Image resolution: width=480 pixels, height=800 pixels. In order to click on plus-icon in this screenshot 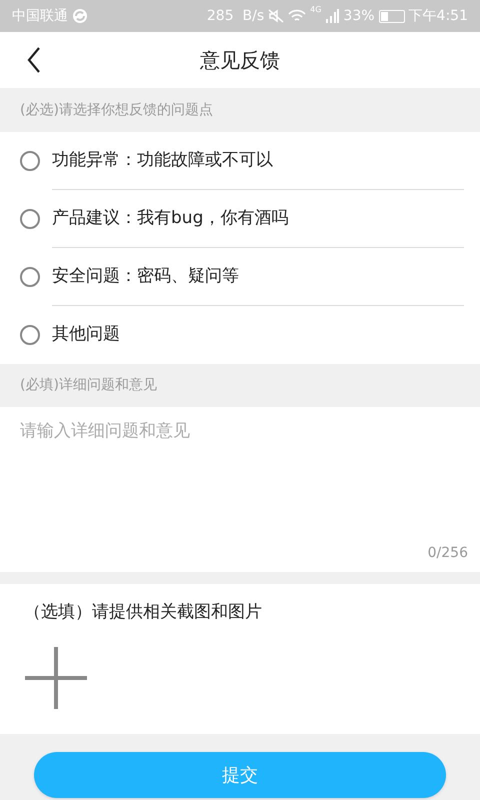, I will do `click(56, 677)`.